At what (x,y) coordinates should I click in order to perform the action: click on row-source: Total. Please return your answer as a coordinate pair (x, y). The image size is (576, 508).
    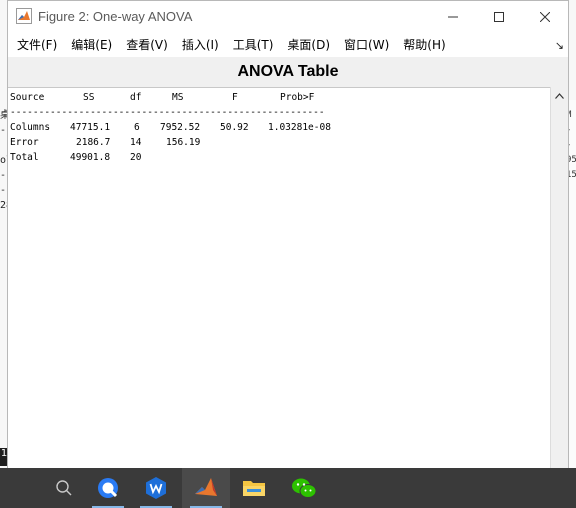
    Looking at the image, I should click on (24, 157).